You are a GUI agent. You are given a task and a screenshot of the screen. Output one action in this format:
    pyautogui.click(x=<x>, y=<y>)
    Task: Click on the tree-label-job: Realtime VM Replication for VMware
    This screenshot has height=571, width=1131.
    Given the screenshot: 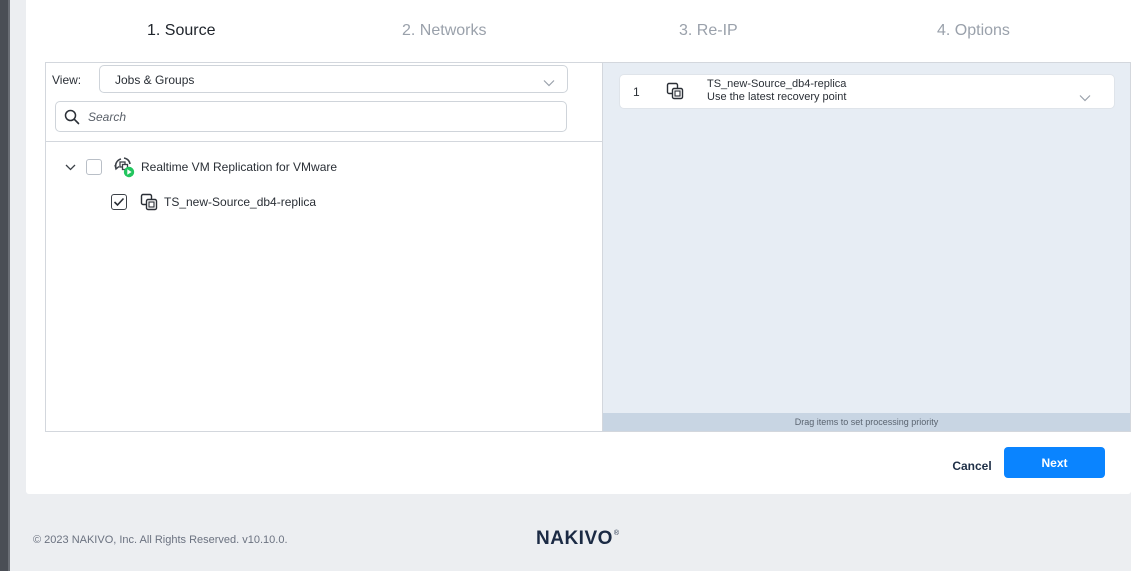 What is the action you would take?
    pyautogui.click(x=239, y=167)
    